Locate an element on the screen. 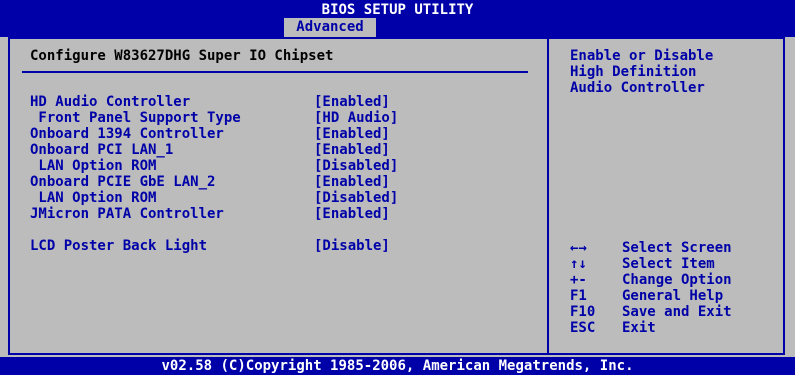  help-text-line: Audio Controller is located at coordinates (637, 88).